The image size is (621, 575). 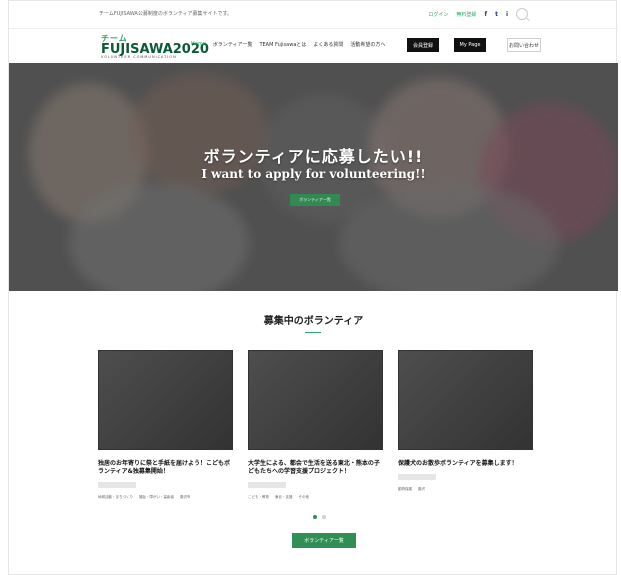 What do you see at coordinates (155, 49) in the screenshot?
I see `logo-line2: FUJISAWA2020` at bounding box center [155, 49].